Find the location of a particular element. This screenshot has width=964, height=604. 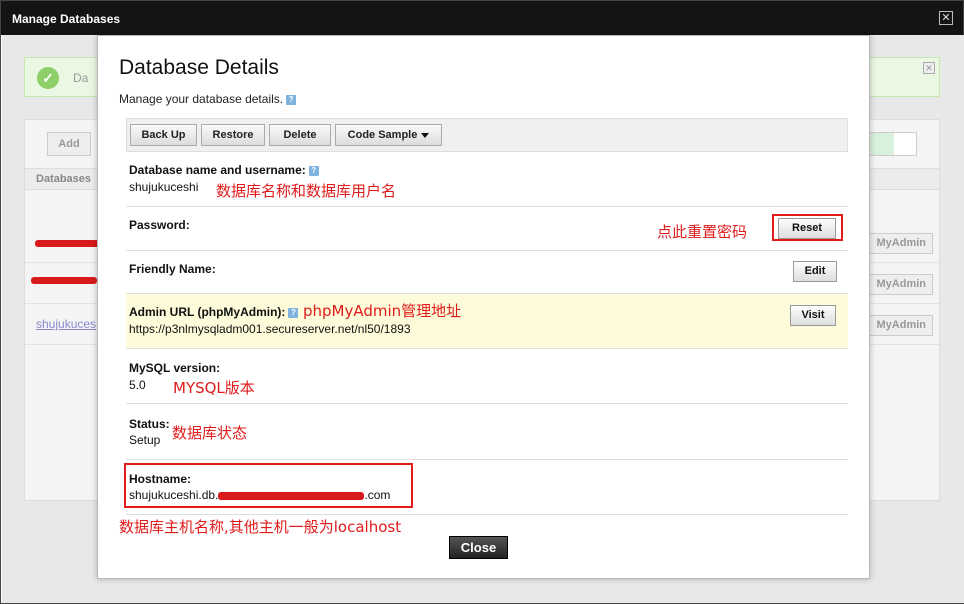

database-link: shujukuces is located at coordinates (66, 324).